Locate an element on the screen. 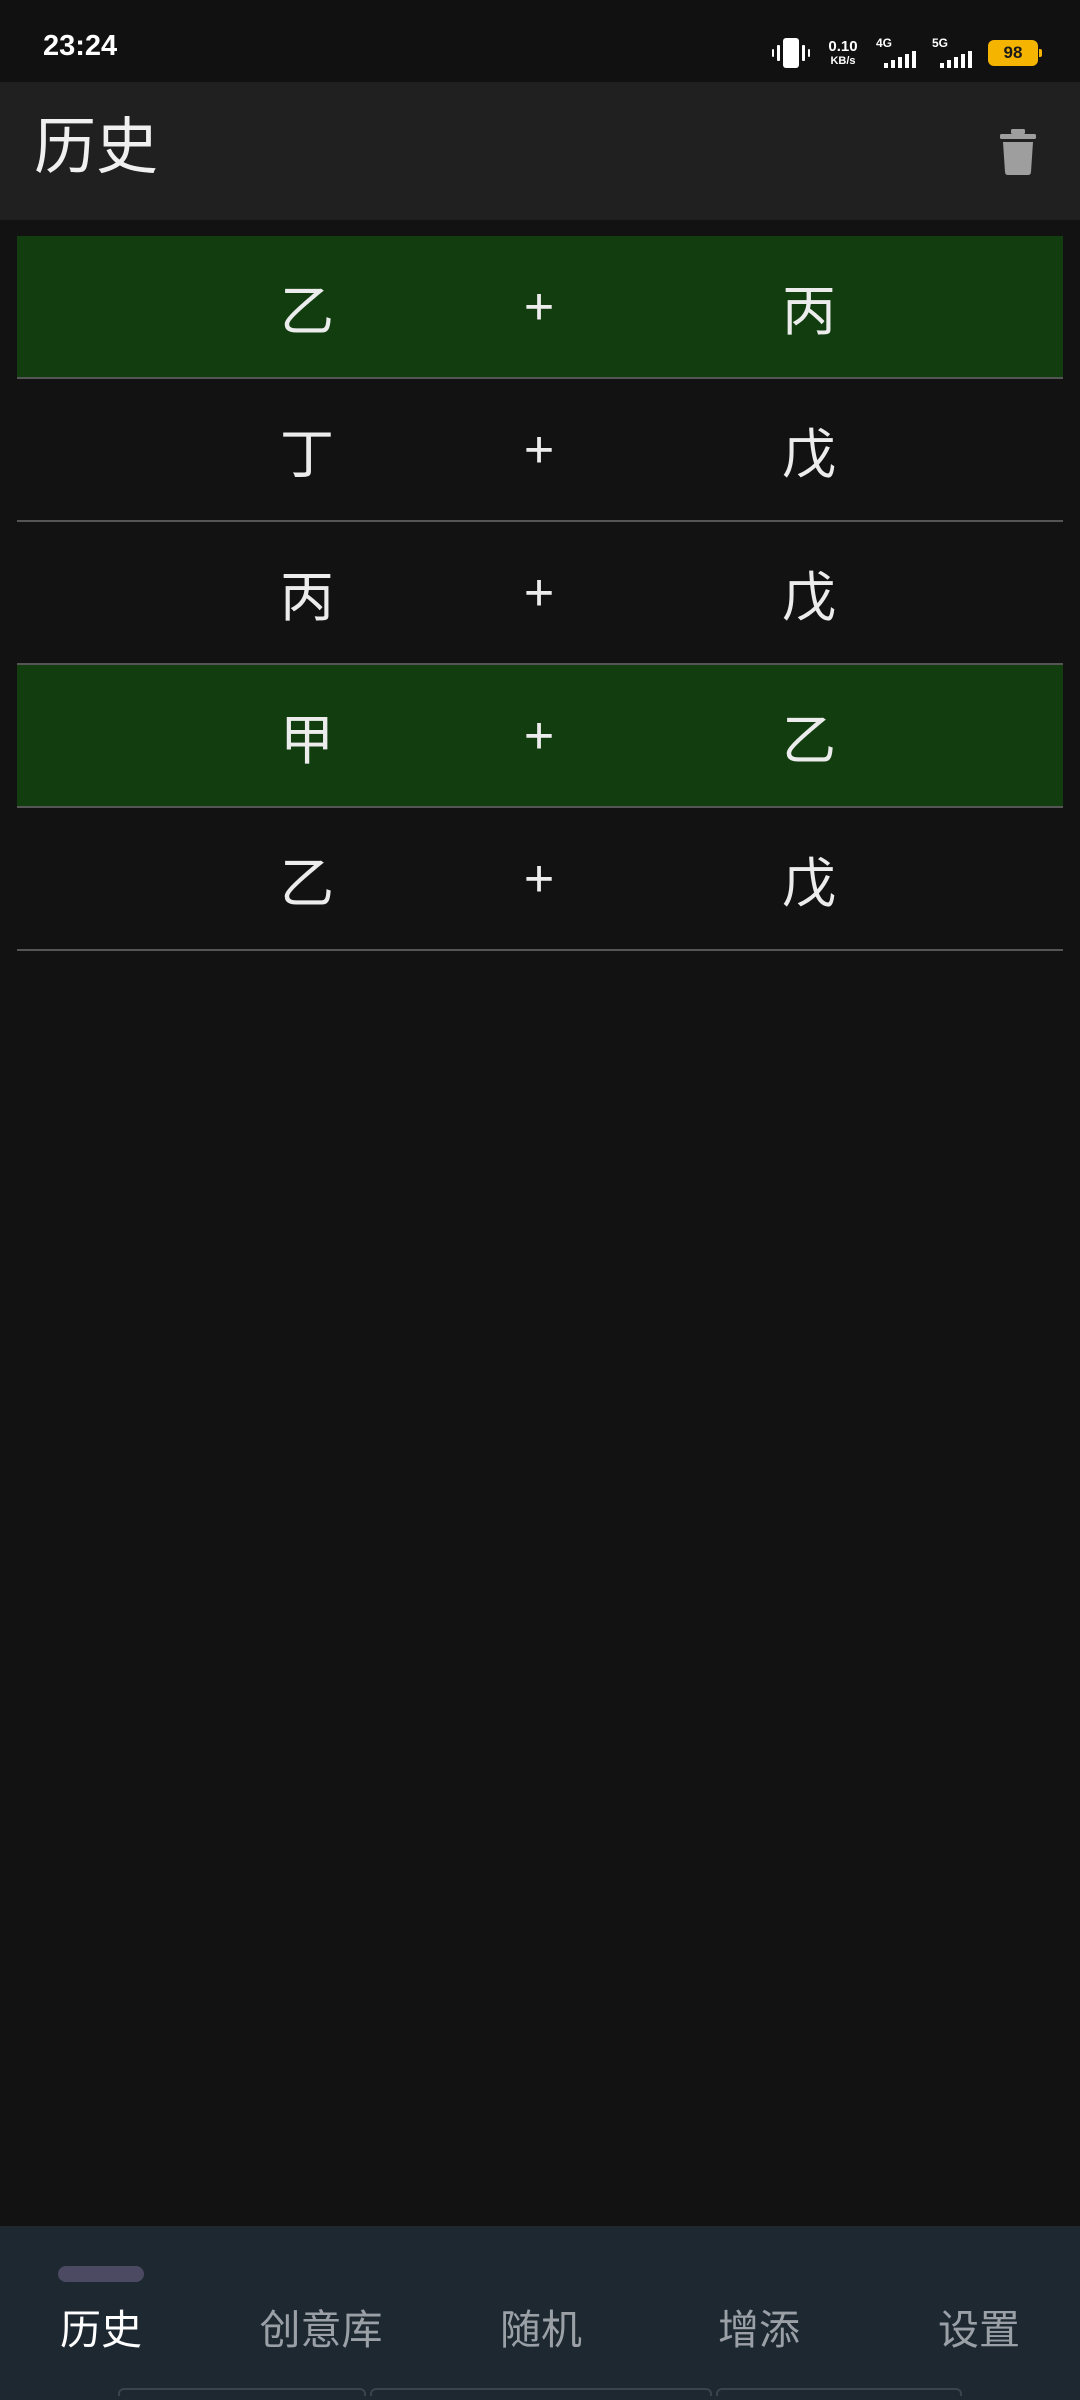 The height and width of the screenshot is (2400, 1080). network-speed-unit: KB/s is located at coordinates (843, 61).